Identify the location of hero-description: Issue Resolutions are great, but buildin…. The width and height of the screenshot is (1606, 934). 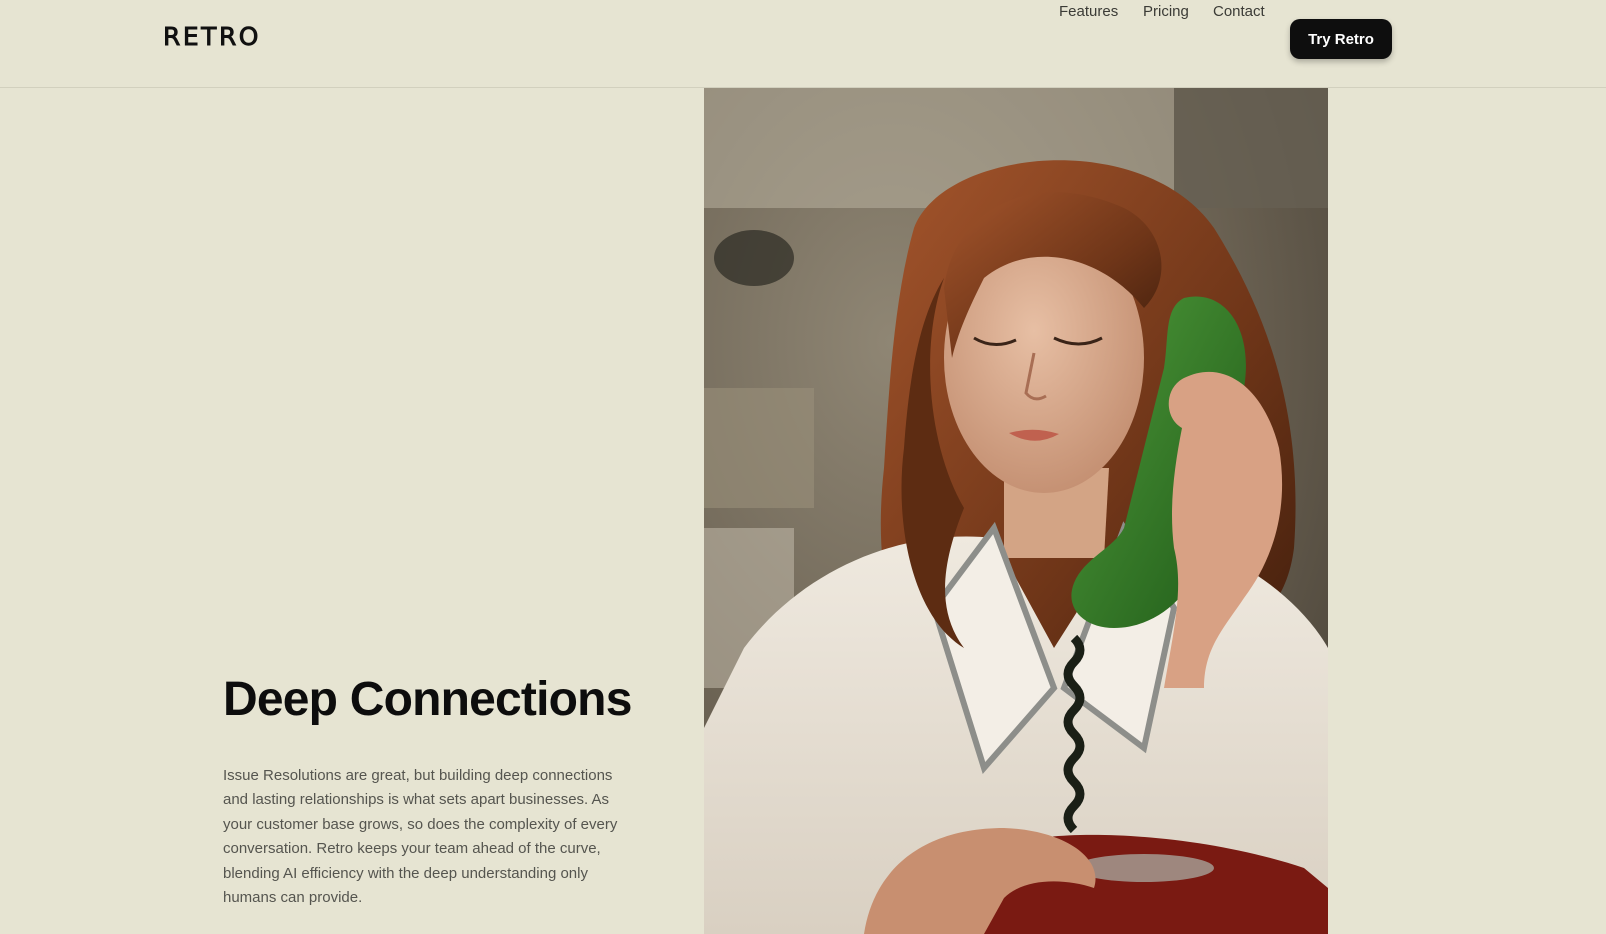
(420, 837).